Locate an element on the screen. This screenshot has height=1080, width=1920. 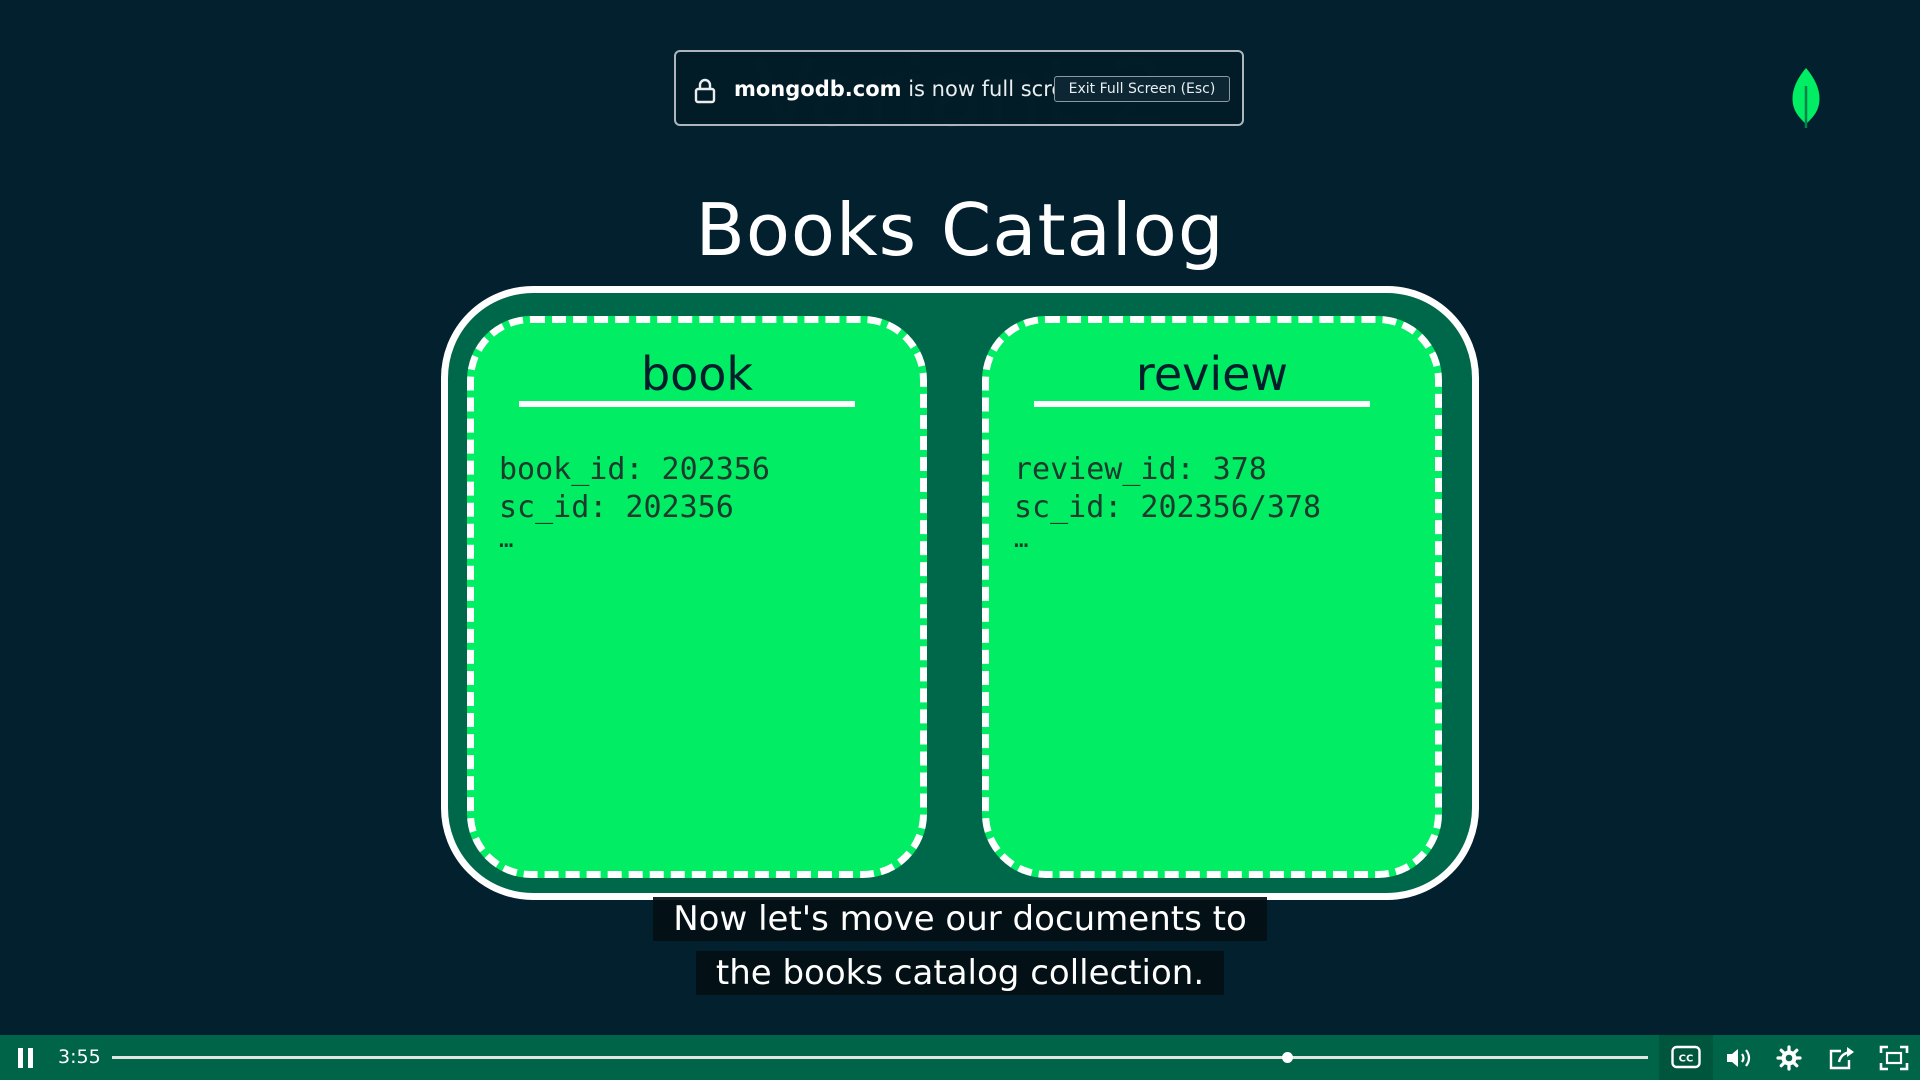
fullscreen-domain: mongodb.com is located at coordinates (818, 89).